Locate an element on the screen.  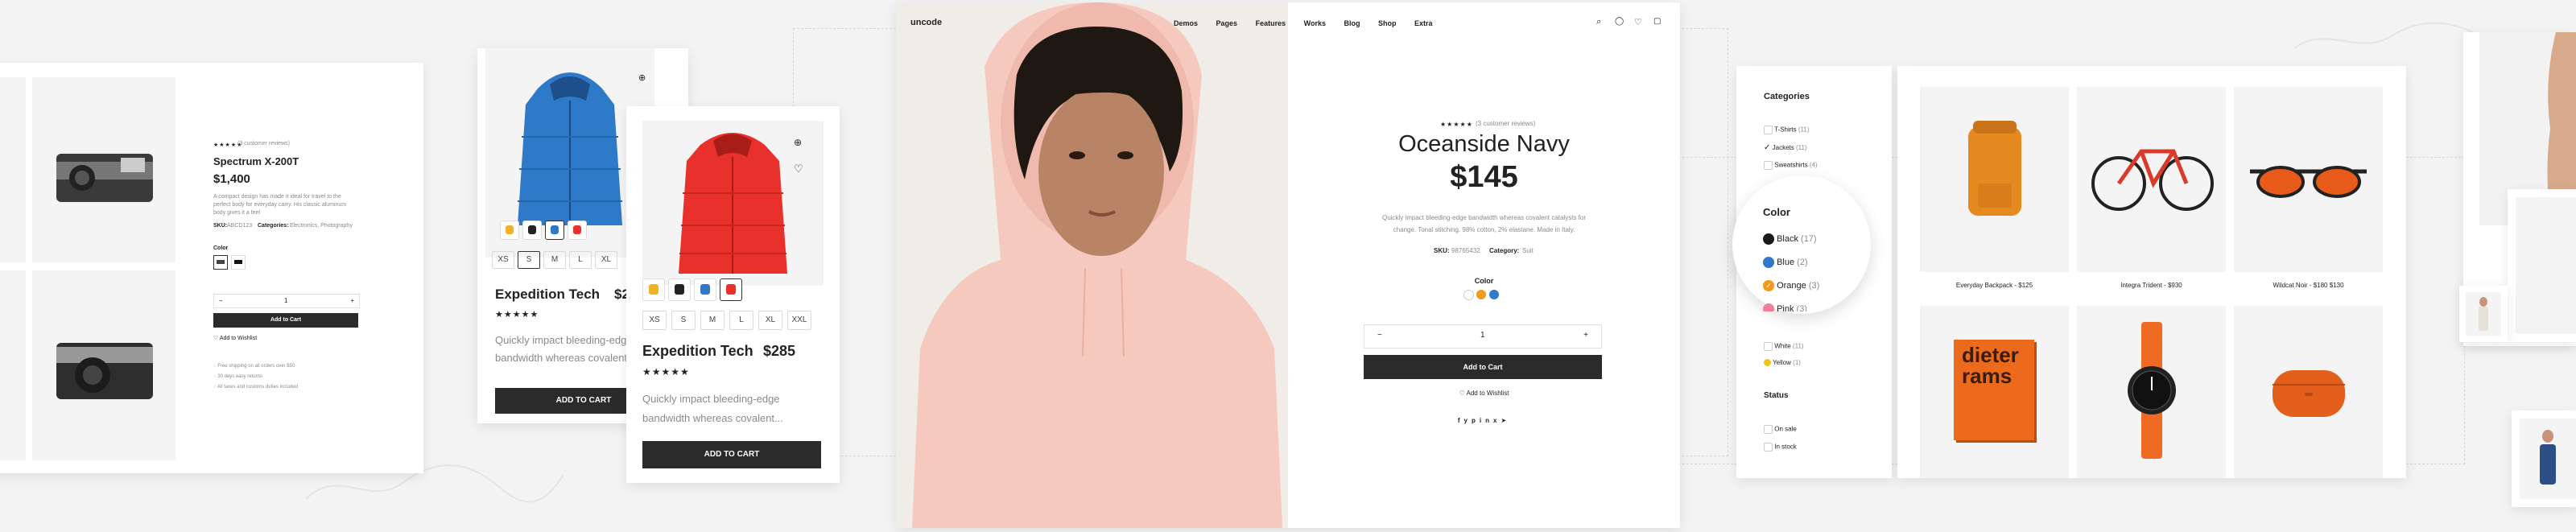
blue-jacket-size: M is located at coordinates (554, 260).